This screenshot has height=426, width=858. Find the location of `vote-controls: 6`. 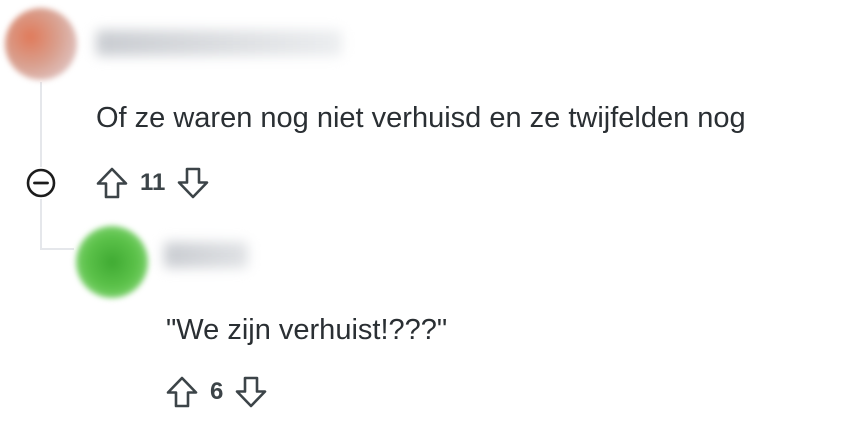

vote-controls: 6 is located at coordinates (216, 392).